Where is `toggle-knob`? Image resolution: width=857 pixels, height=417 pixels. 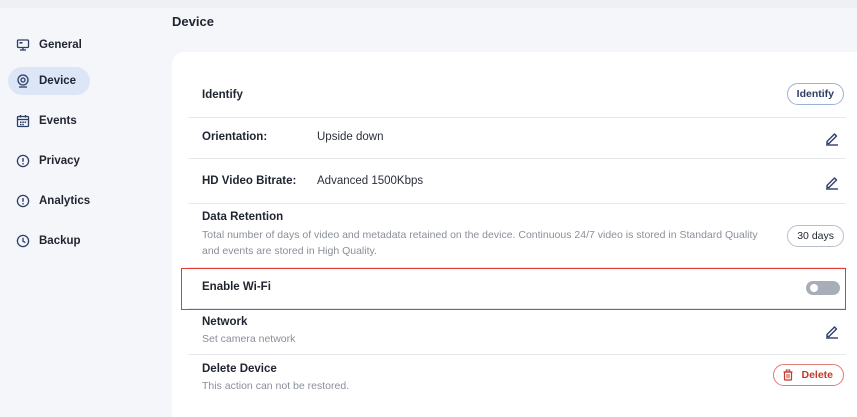
toggle-knob is located at coordinates (814, 288).